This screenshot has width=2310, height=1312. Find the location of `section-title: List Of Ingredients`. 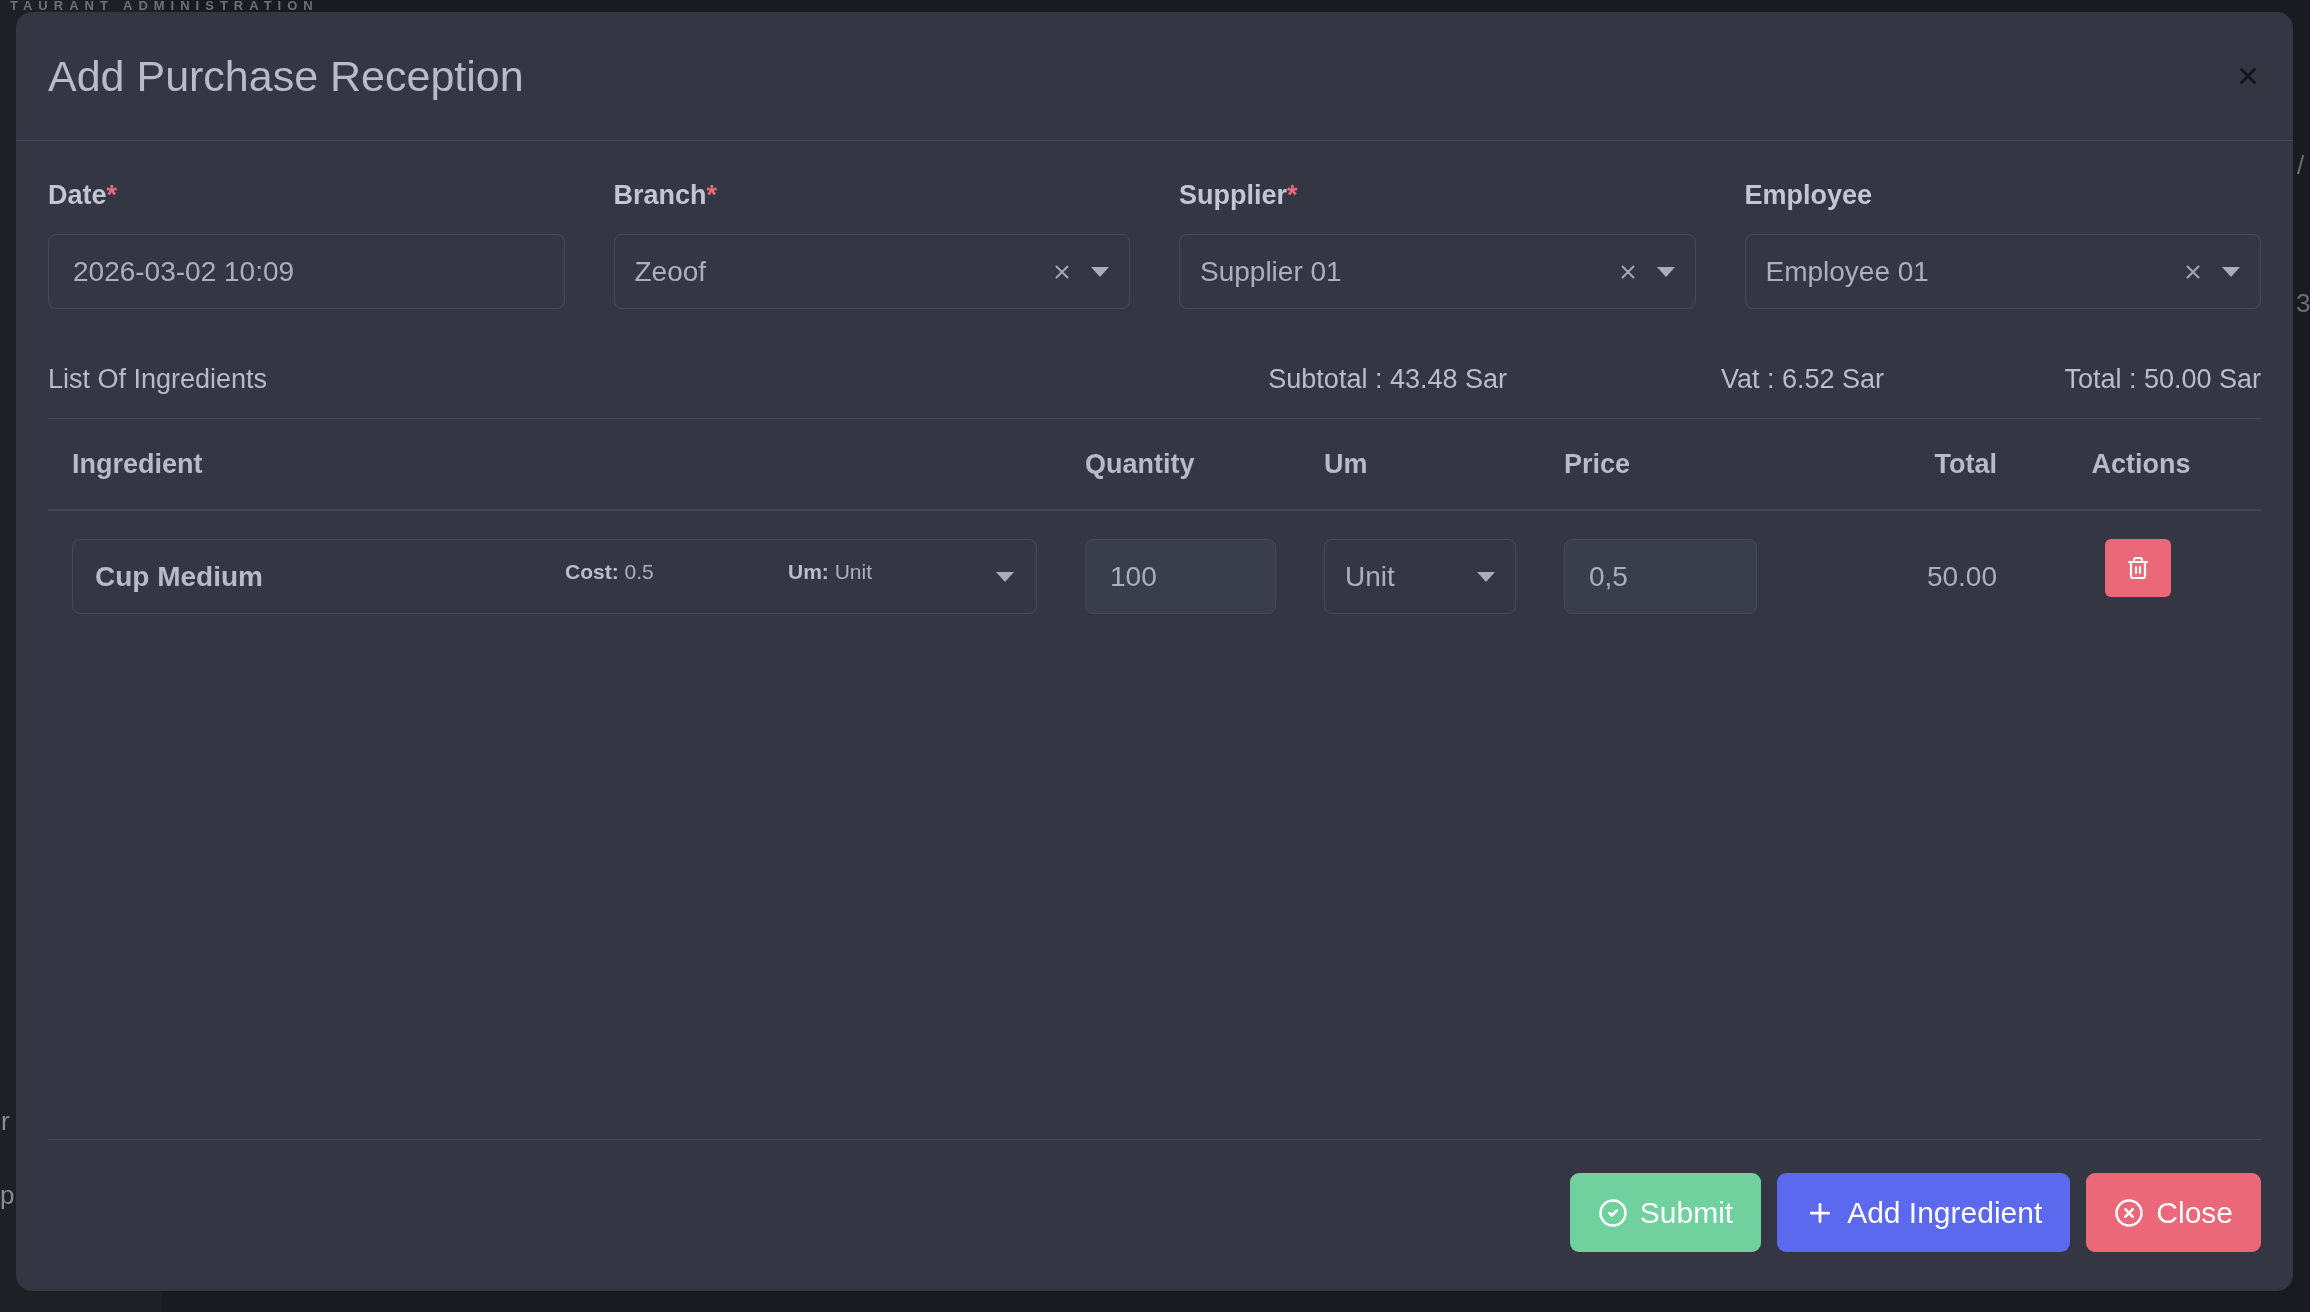

section-title: List Of Ingredients is located at coordinates (158, 379).